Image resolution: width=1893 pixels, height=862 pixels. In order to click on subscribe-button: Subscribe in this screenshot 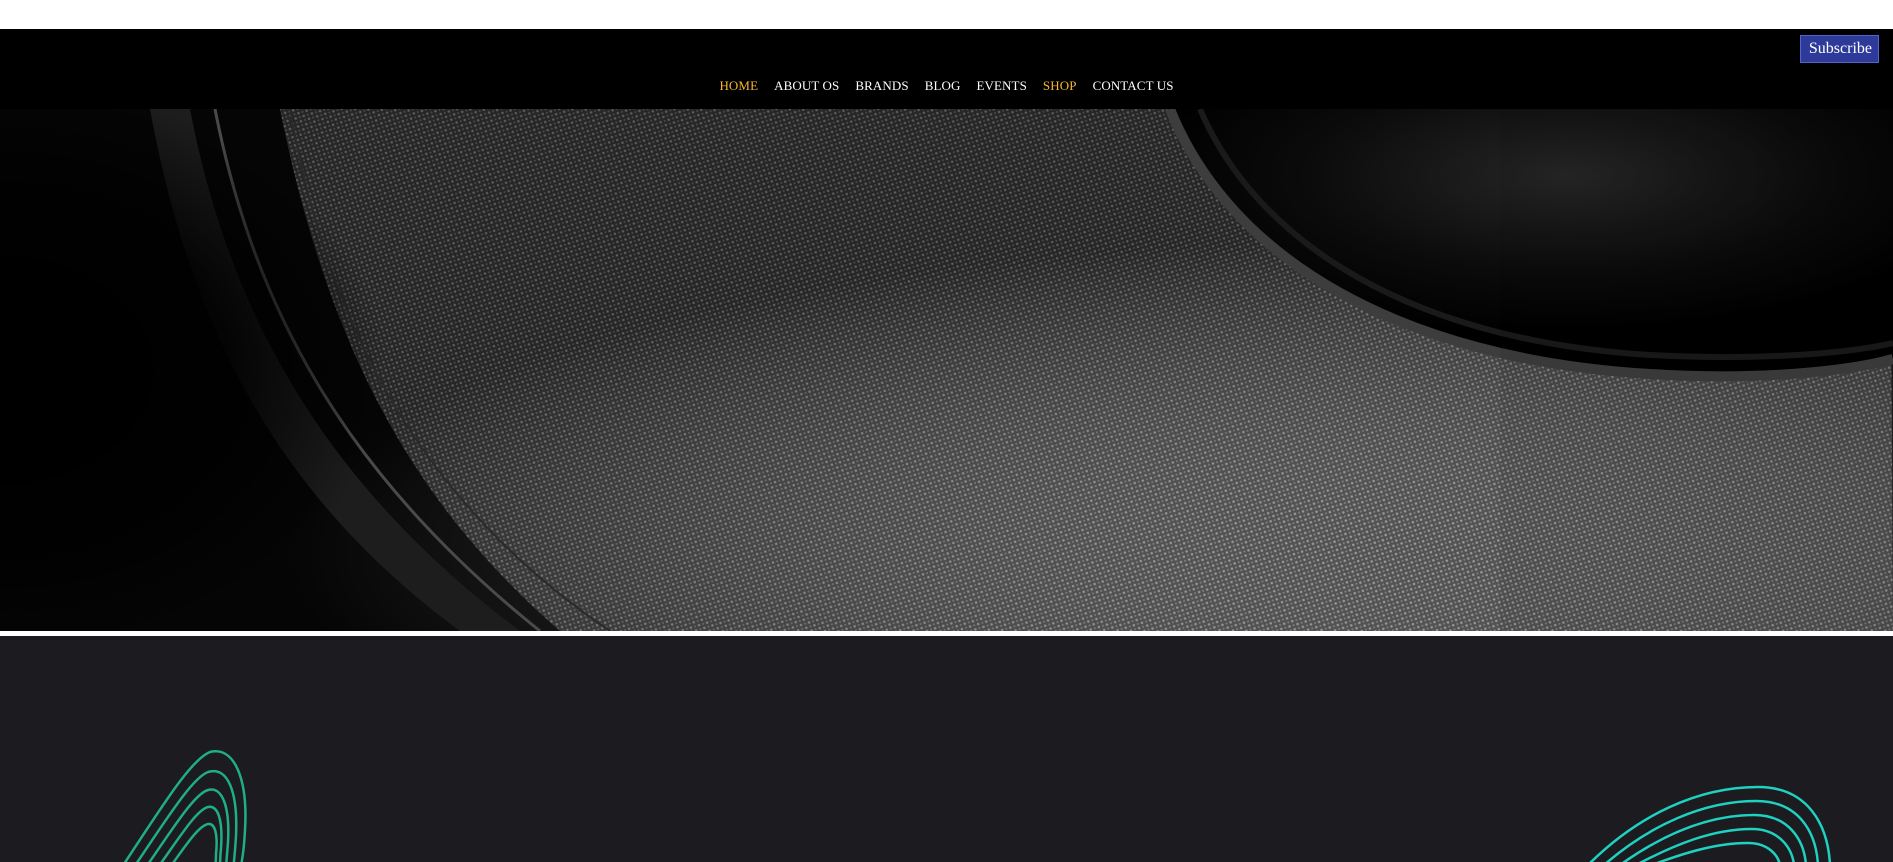, I will do `click(1839, 49)`.